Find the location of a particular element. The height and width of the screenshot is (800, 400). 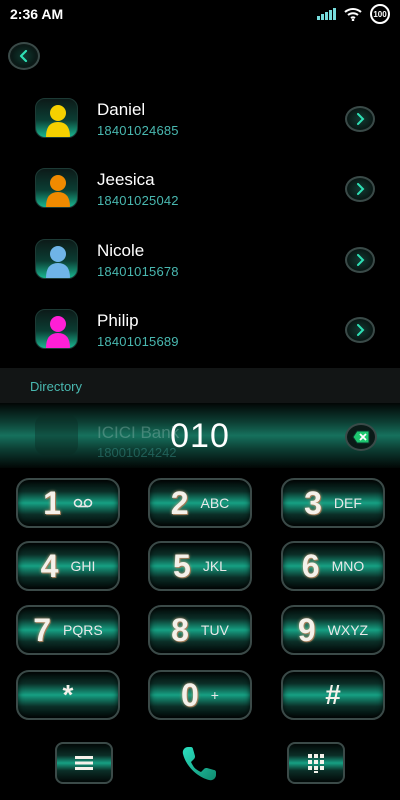

contact-name: Philip is located at coordinates (118, 320).